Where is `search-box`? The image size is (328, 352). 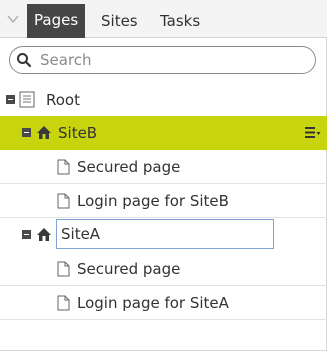
search-box is located at coordinates (162, 60).